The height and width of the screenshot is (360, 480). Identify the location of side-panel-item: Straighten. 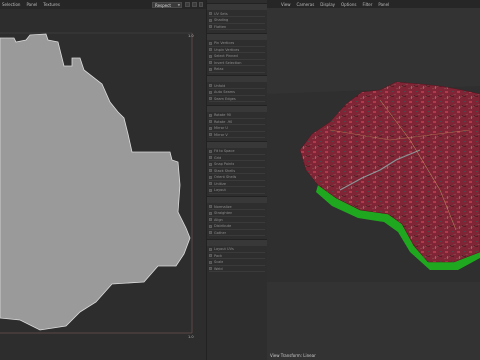
(237, 214).